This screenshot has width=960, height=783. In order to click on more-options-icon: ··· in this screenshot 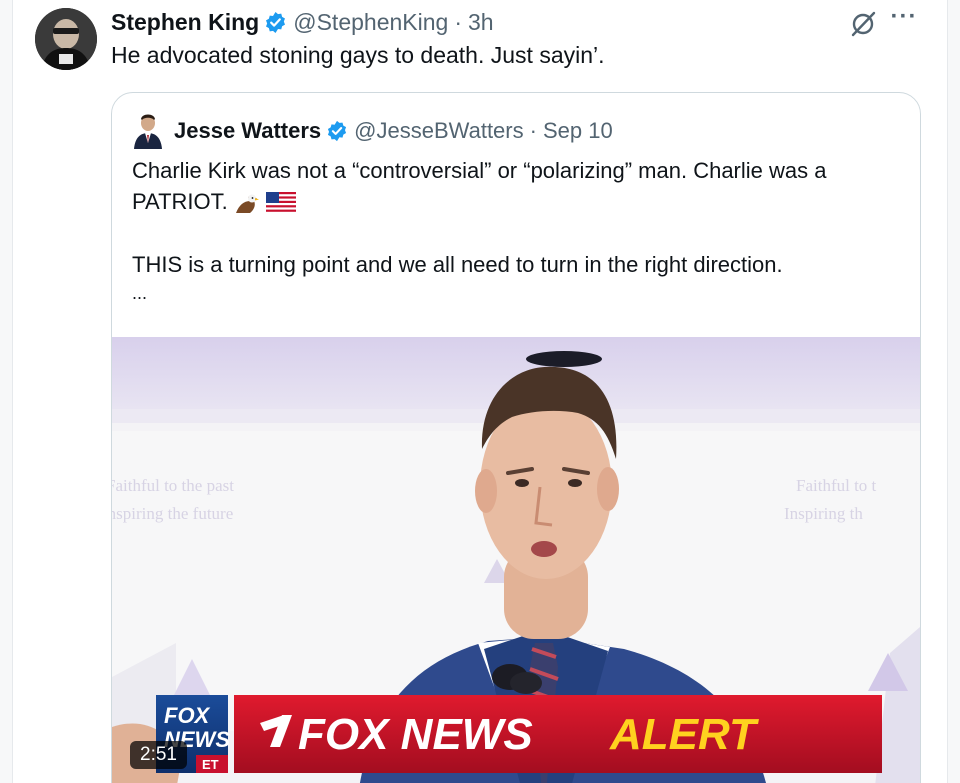, I will do `click(904, 20)`.